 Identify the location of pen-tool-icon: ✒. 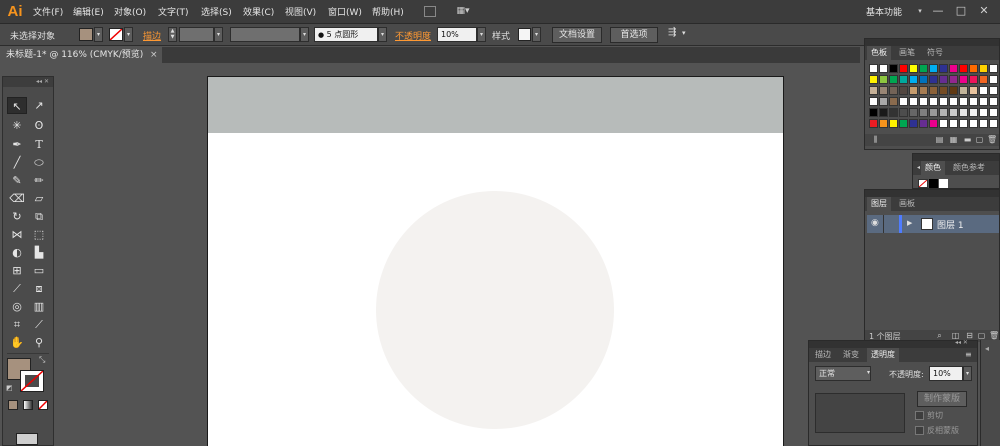
(17, 144).